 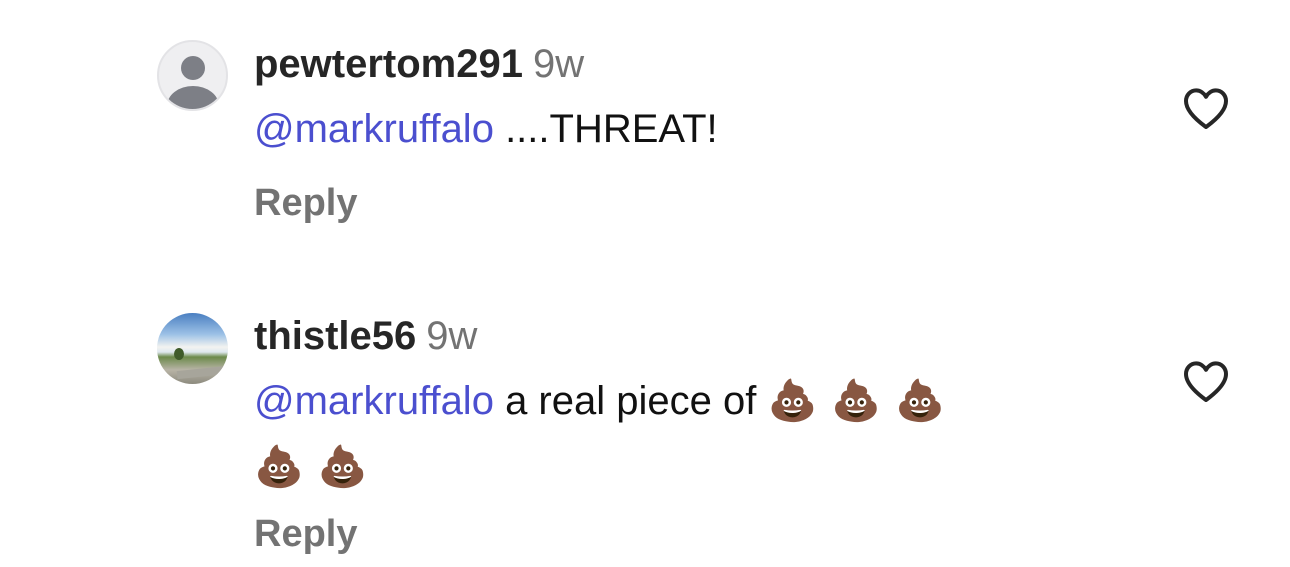 I want to click on username-link: pewtertom291, so click(x=388, y=64).